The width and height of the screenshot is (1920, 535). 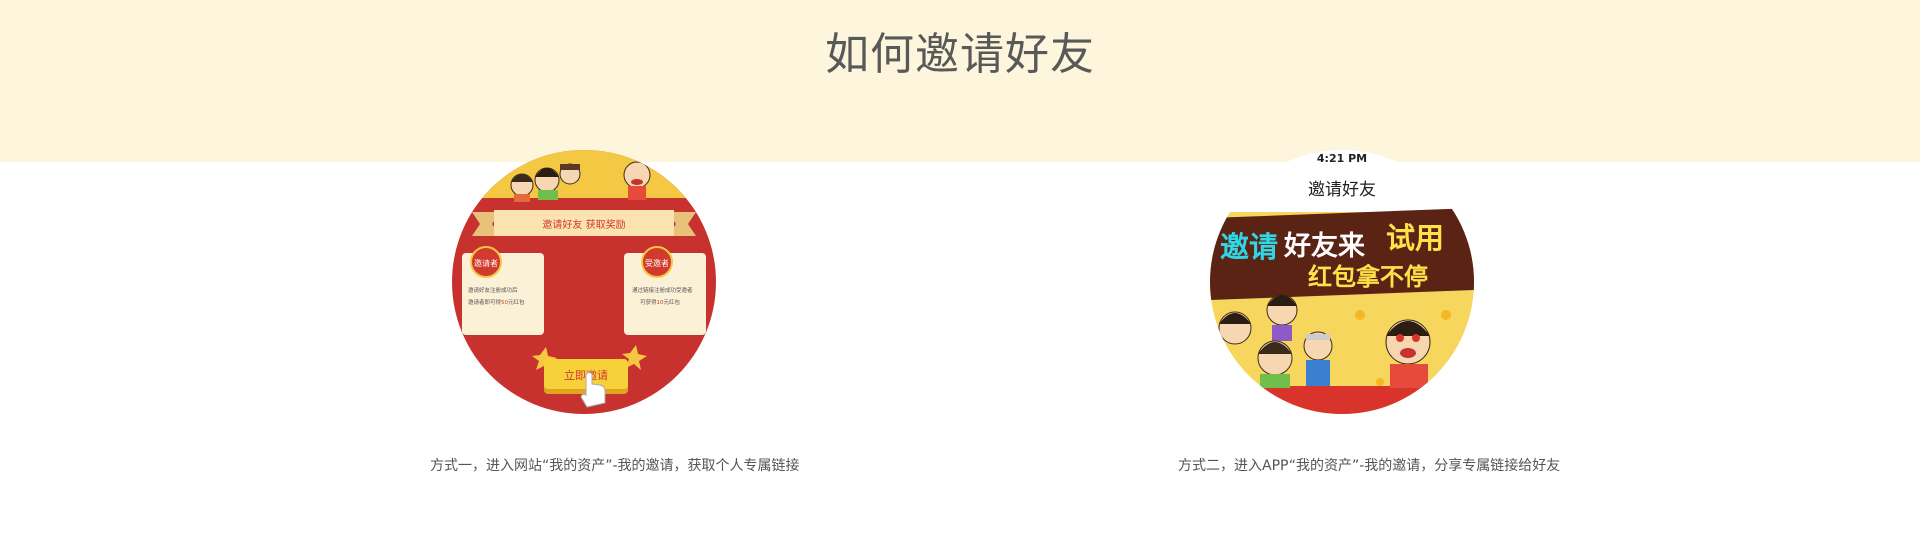 I want to click on page-title: 如何邀请好友, so click(x=960, y=54).